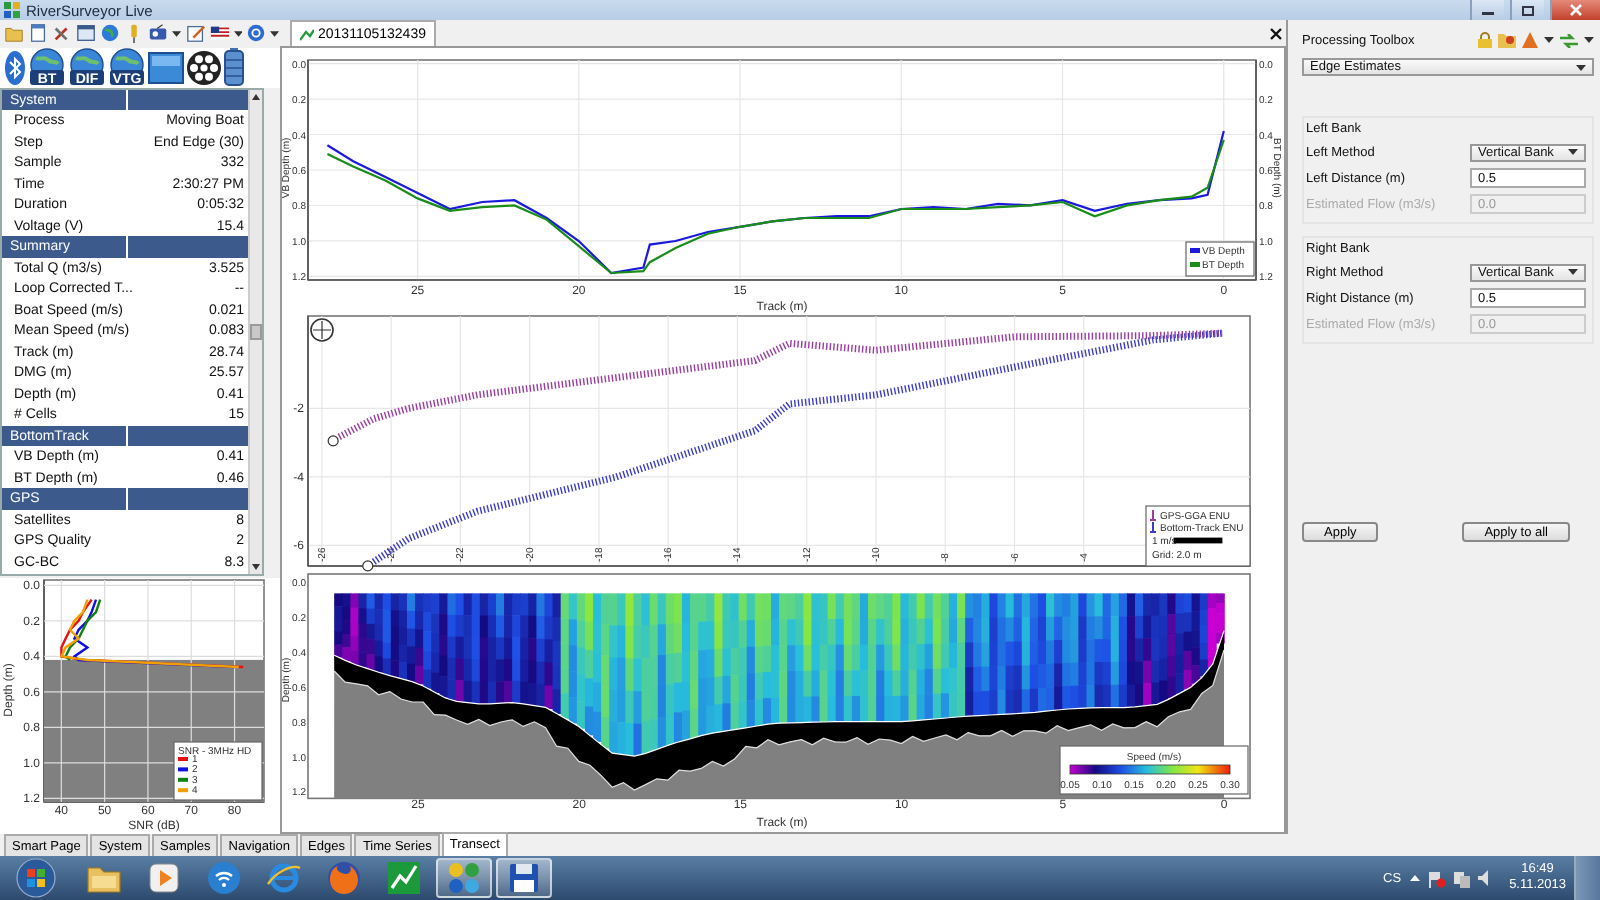  Describe the element at coordinates (1569, 40) in the screenshot. I see `arrows-icon` at that location.